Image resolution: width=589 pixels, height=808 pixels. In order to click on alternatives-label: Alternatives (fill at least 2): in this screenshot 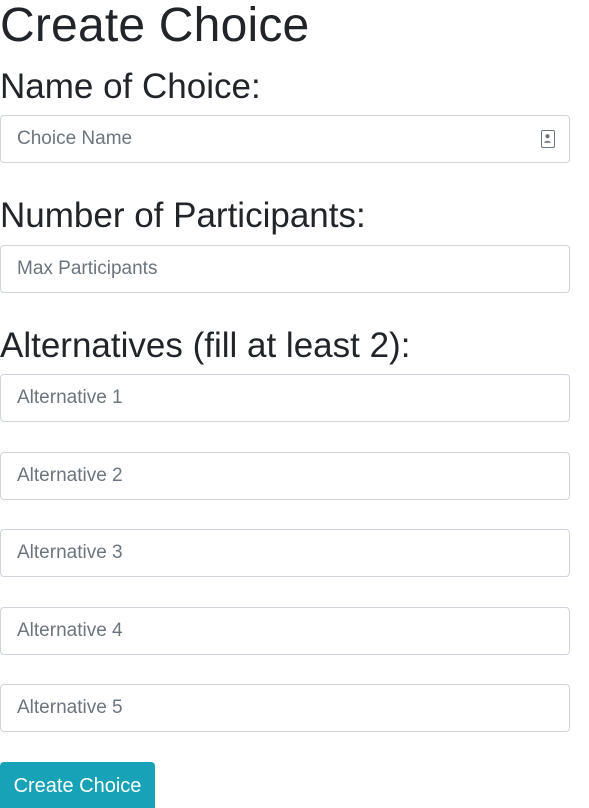, I will do `click(205, 345)`.